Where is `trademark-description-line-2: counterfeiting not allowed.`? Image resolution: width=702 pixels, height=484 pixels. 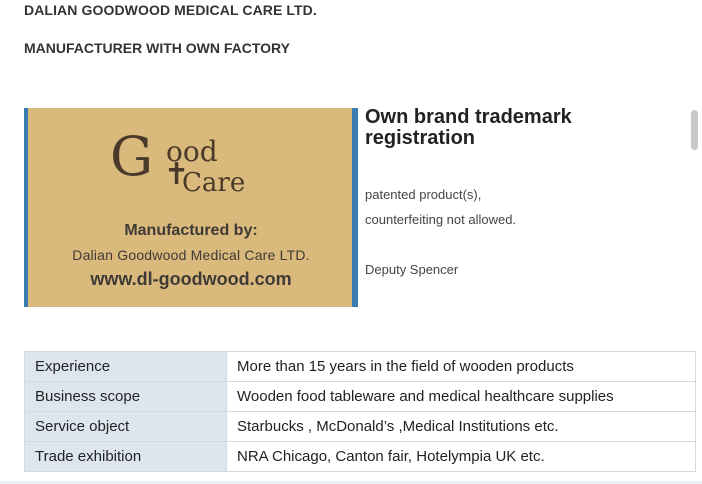
trademark-description-line-2: counterfeiting not allowed. is located at coordinates (441, 219).